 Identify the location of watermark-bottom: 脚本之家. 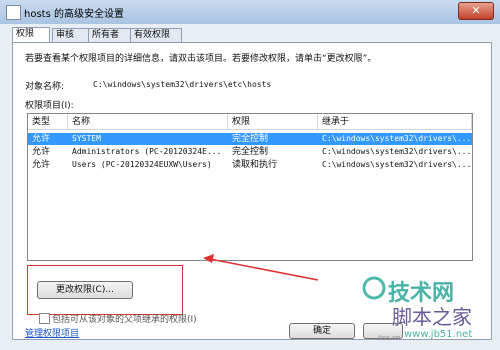
(432, 317).